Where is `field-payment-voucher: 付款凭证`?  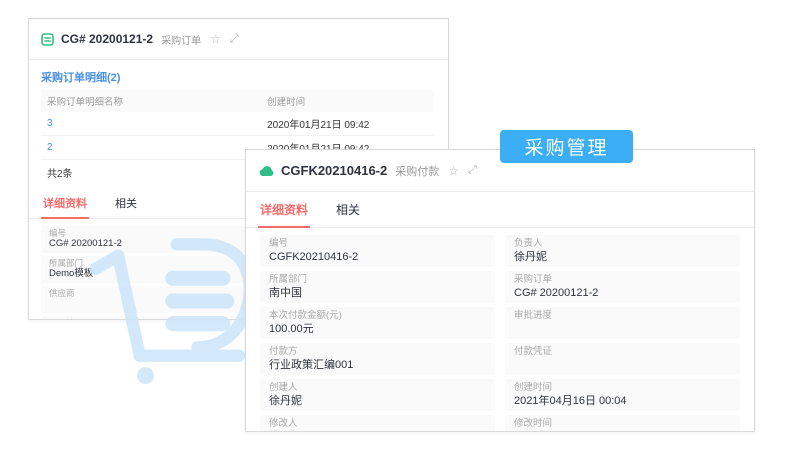
field-payment-voucher: 付款凭证 is located at coordinates (622, 359).